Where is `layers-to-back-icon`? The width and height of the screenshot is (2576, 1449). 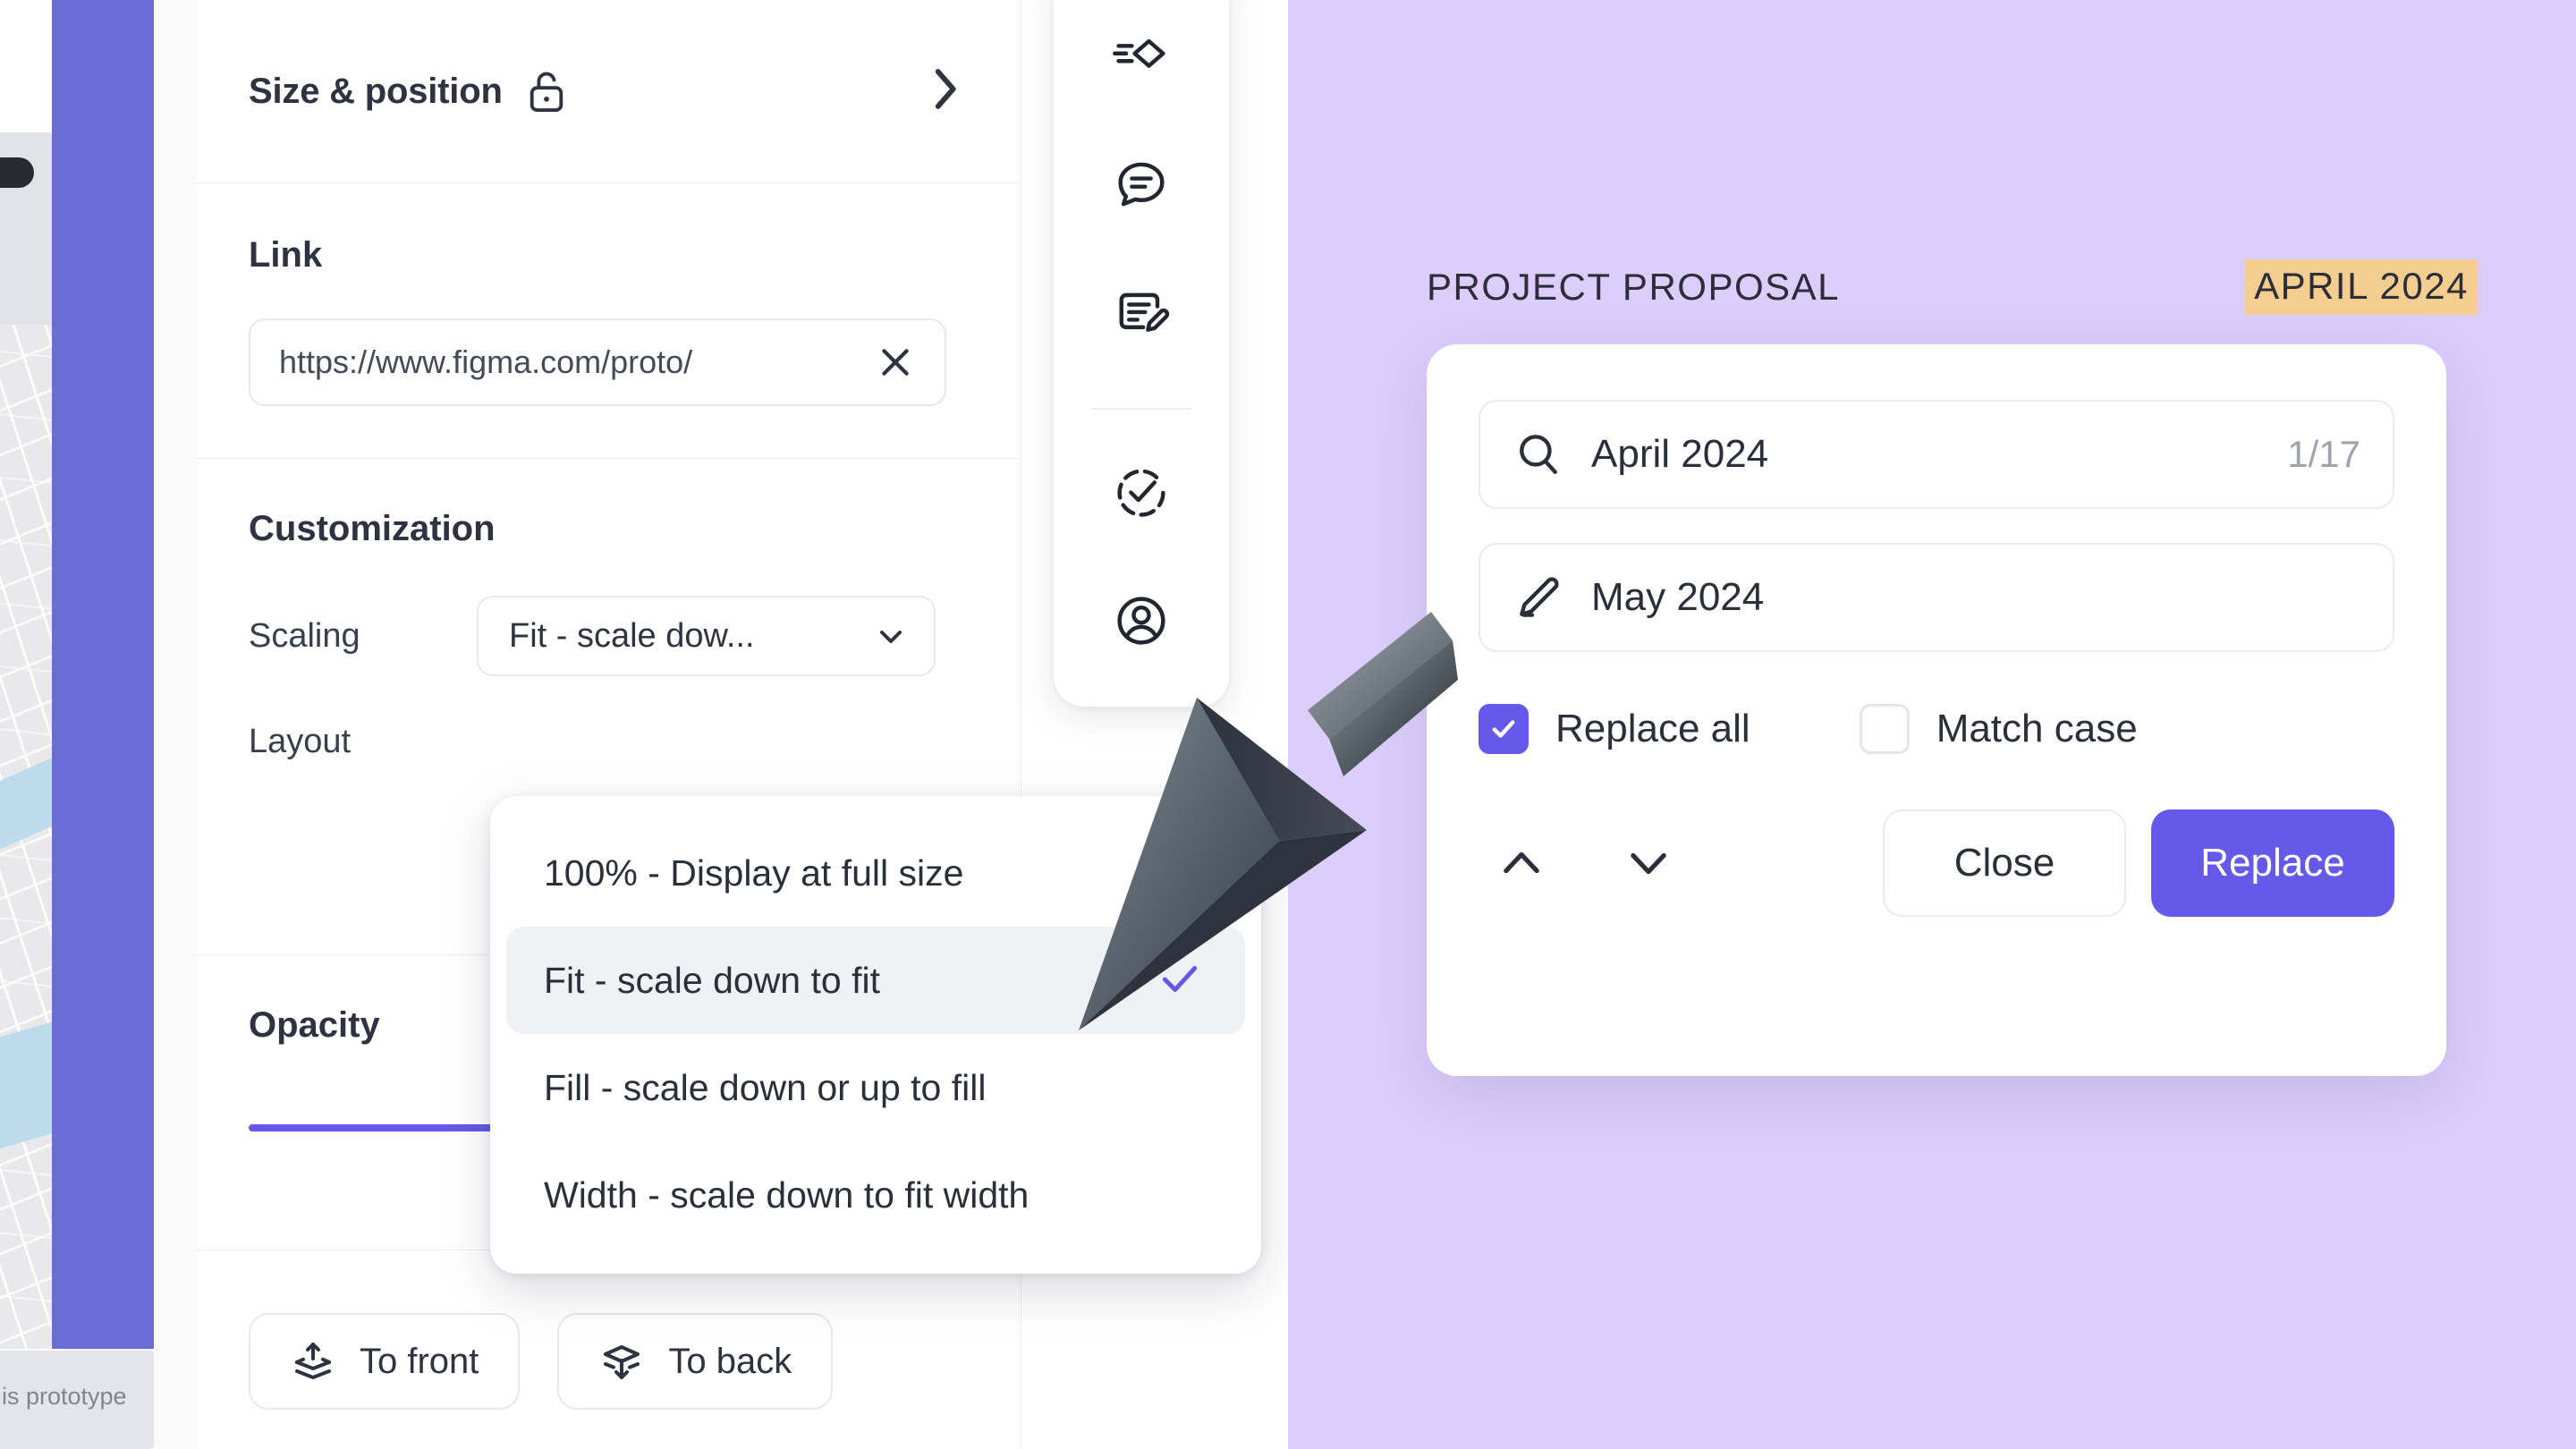 layers-to-back-icon is located at coordinates (622, 1362).